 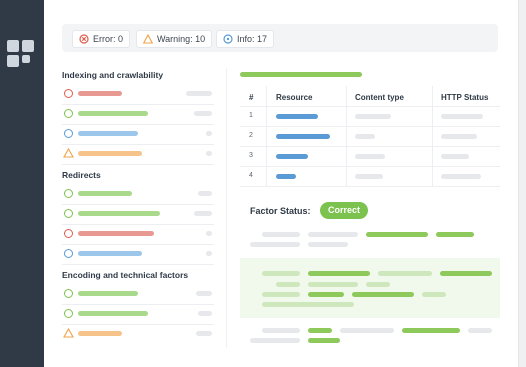 I want to click on column-divider, so click(x=226, y=208).